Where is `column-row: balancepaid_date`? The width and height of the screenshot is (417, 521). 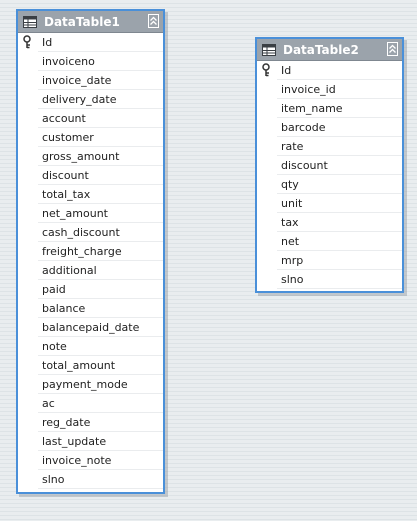
column-row: balancepaid_date is located at coordinates (90, 327).